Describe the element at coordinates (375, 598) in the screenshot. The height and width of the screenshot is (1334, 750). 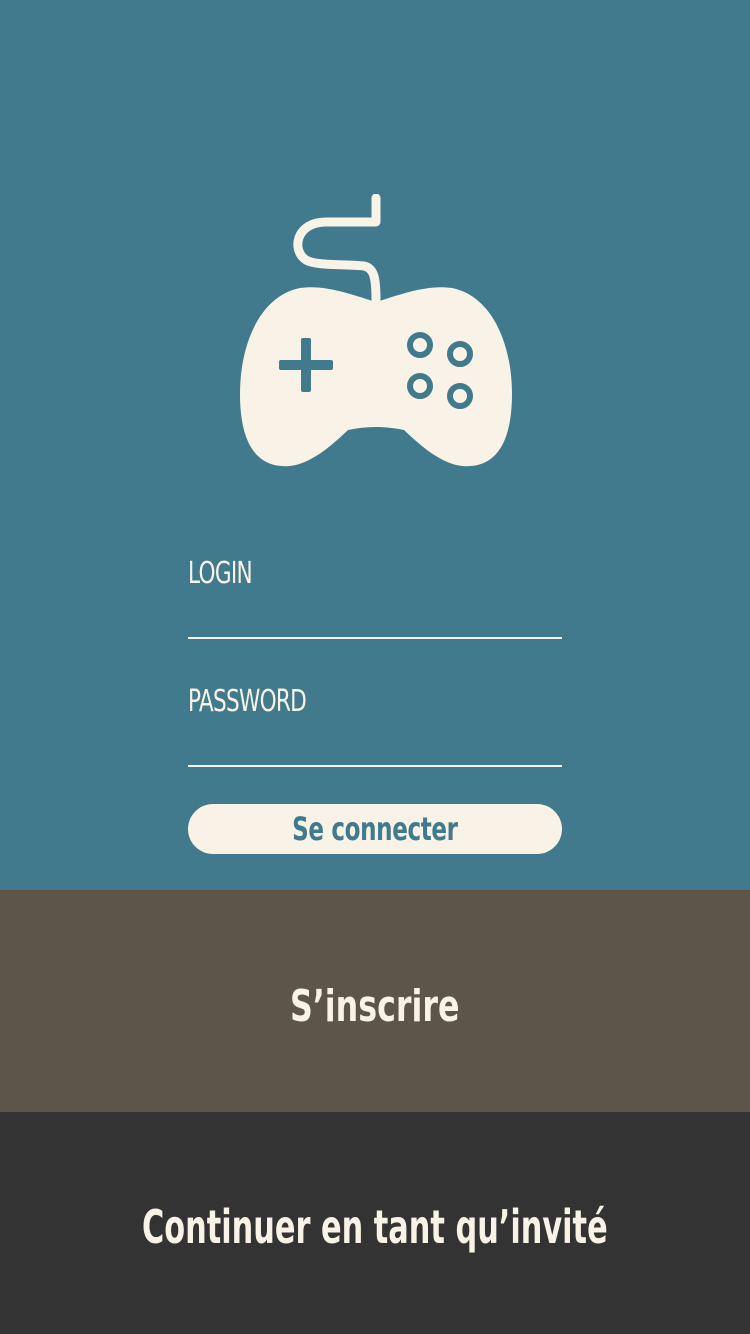
I see `login-field: LOGIN` at that location.